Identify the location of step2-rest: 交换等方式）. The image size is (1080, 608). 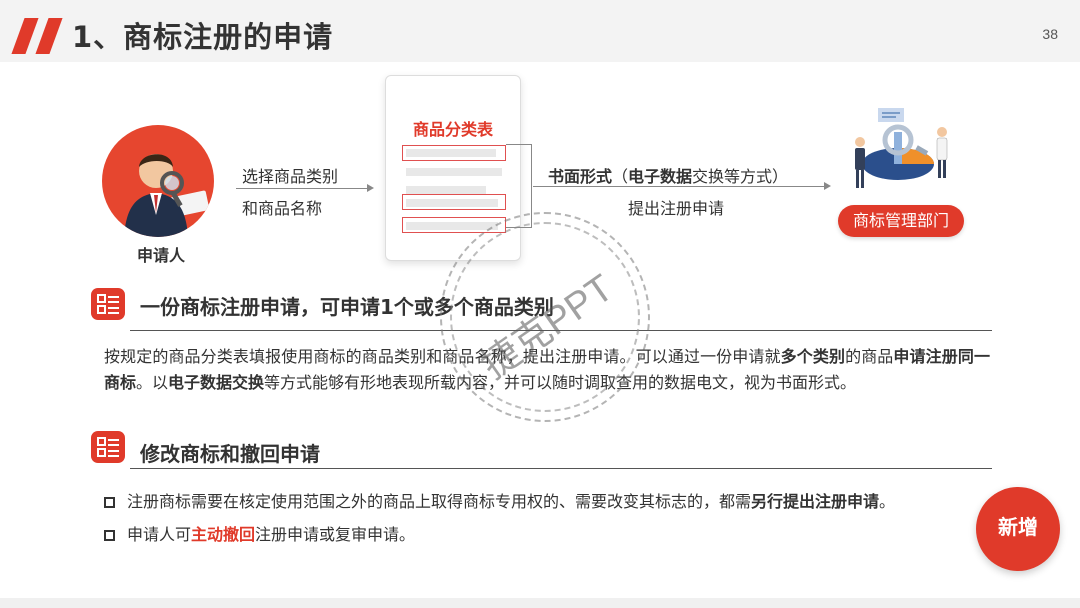
(740, 176).